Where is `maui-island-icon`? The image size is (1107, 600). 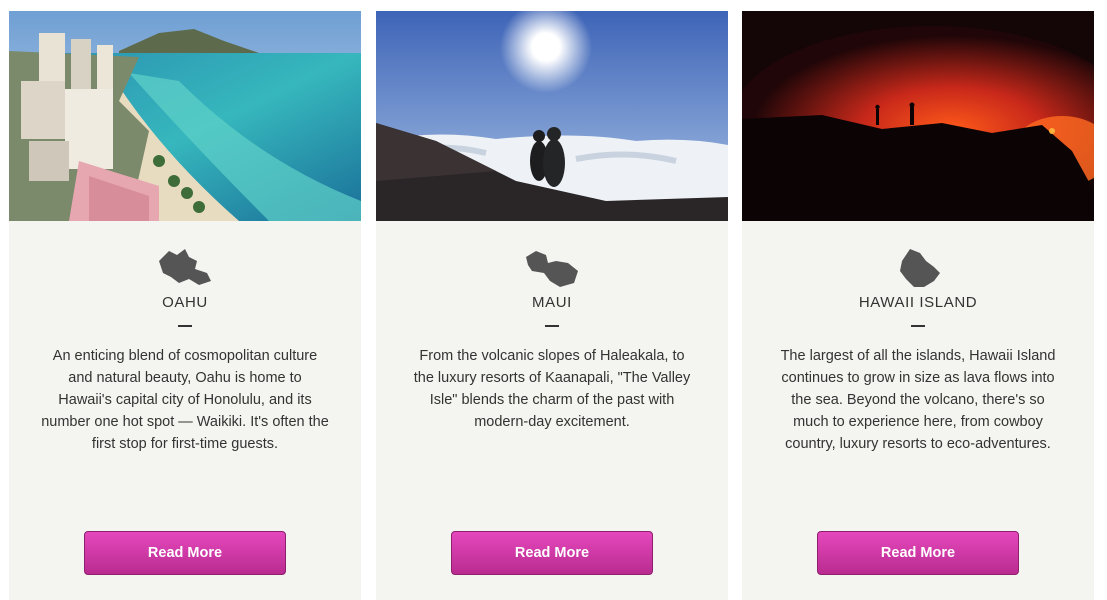 maui-island-icon is located at coordinates (552, 269).